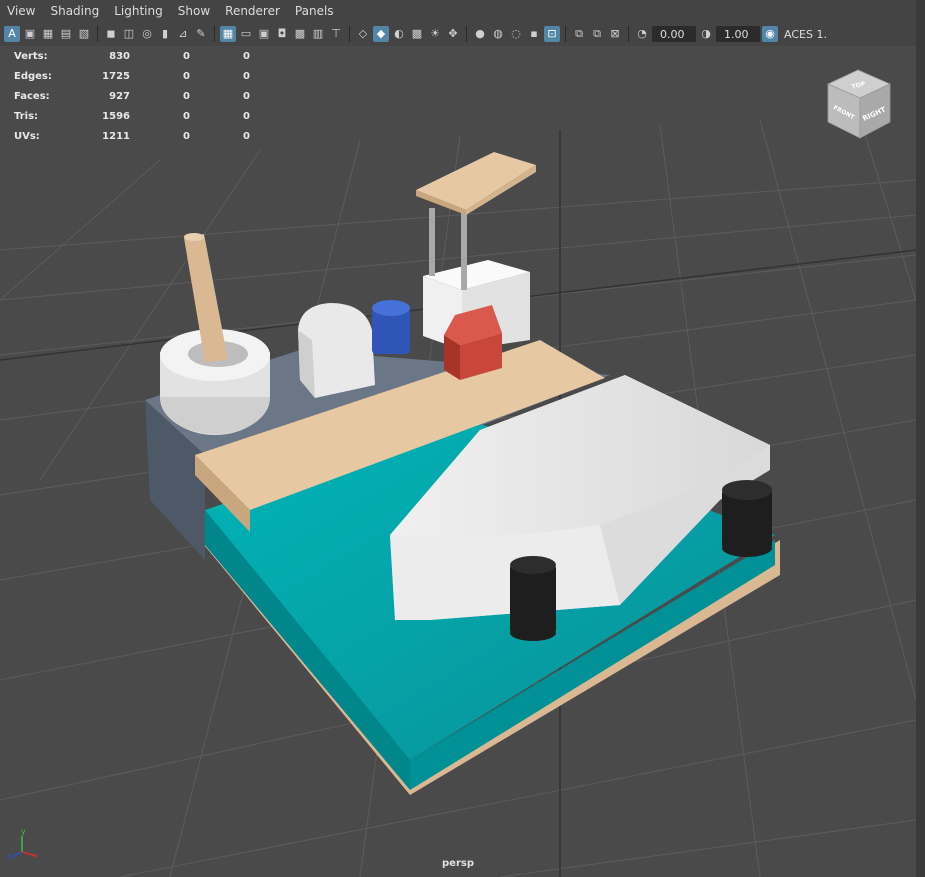  I want to click on frame-icon: ⊠, so click(615, 34).